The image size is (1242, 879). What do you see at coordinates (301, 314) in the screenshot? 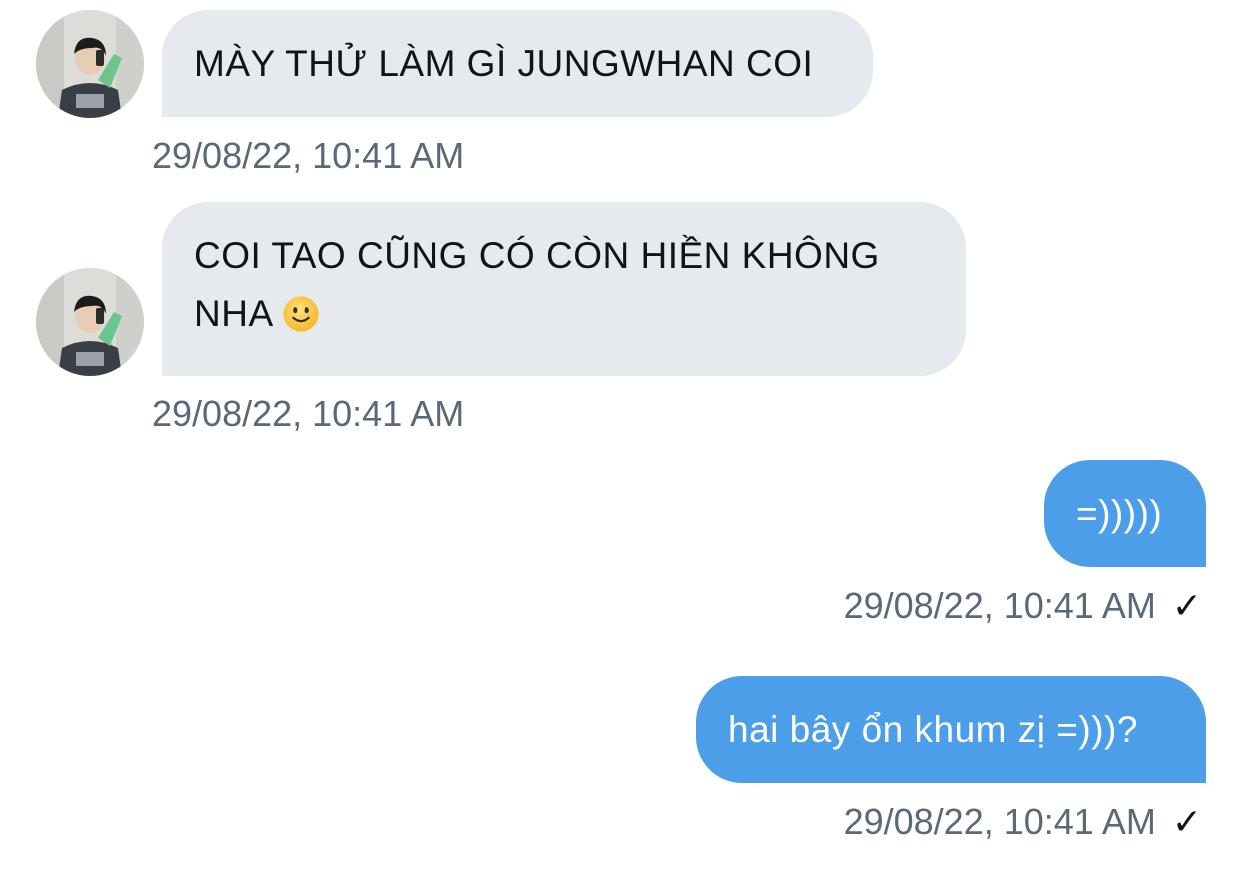
I see `slightly-smiling-face-icon` at bounding box center [301, 314].